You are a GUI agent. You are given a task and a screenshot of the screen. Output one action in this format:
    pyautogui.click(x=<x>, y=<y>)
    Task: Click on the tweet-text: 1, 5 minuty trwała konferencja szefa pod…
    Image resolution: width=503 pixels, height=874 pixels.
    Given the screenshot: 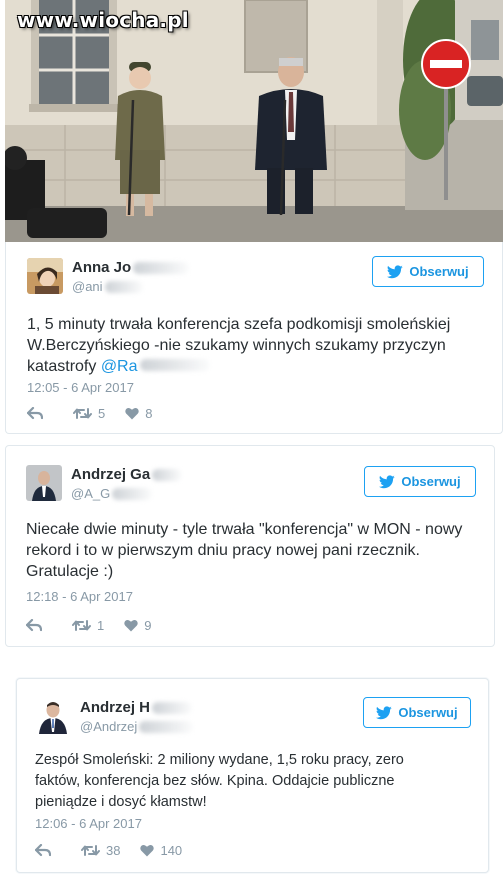 What is the action you would take?
    pyautogui.click(x=239, y=345)
    